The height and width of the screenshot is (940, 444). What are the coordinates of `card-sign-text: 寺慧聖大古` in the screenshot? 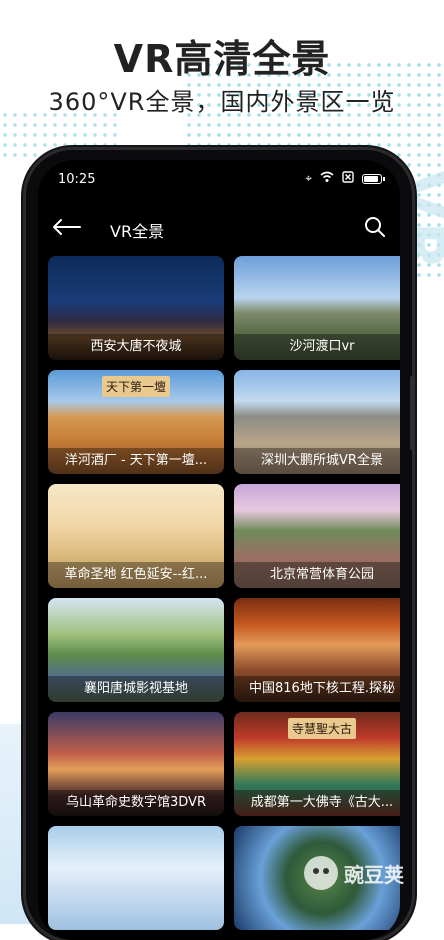 It's located at (322, 728).